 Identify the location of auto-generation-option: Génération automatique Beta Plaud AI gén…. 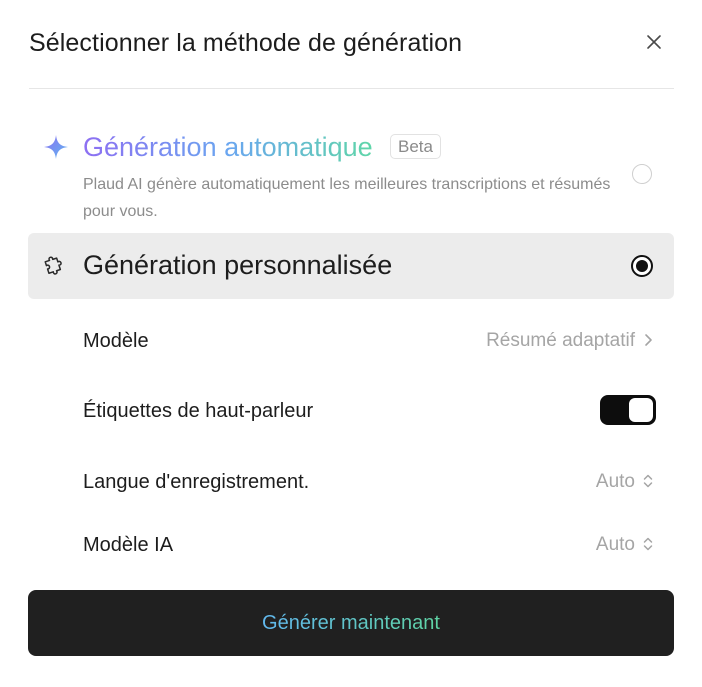
(351, 171).